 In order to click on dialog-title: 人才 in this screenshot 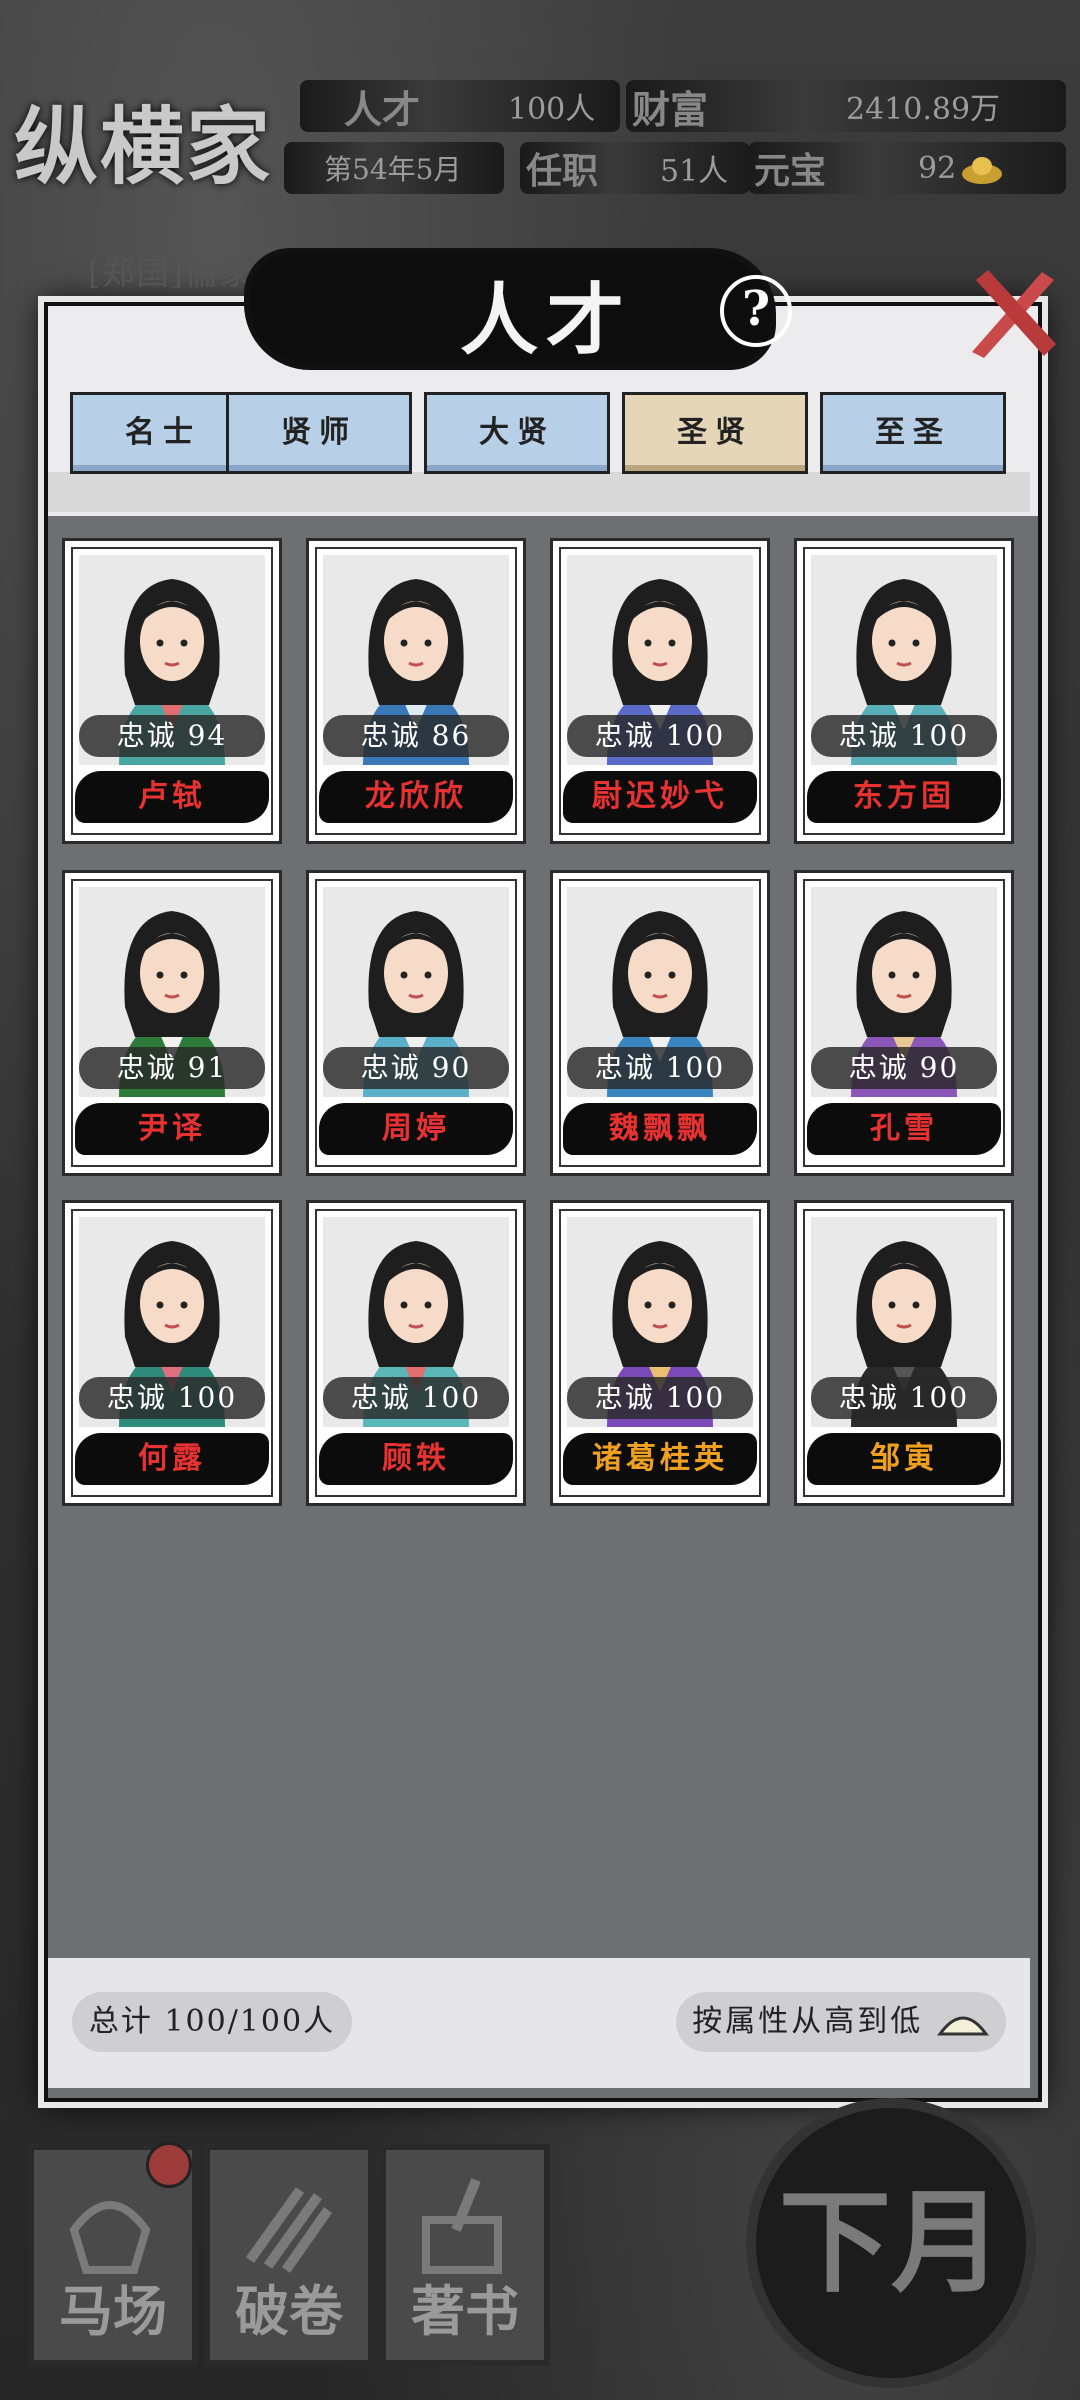, I will do `click(546, 320)`.